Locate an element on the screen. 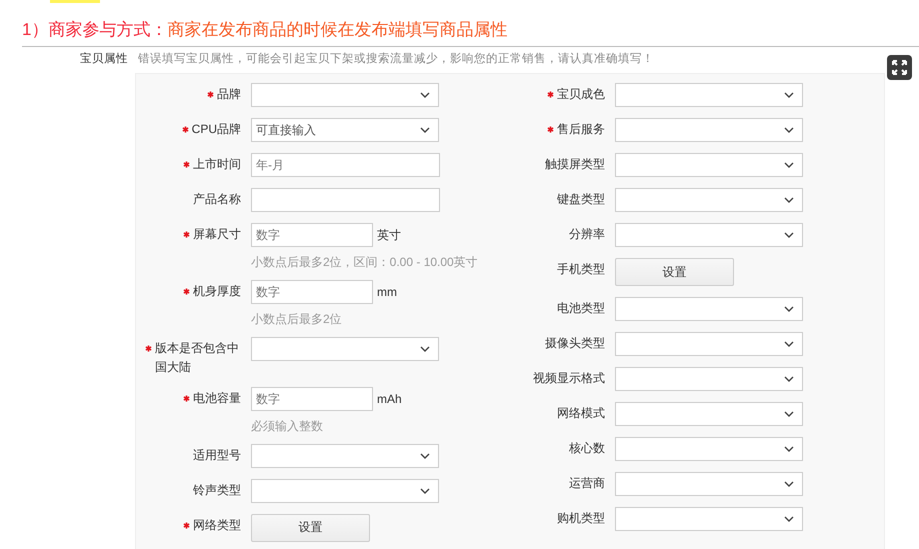  field-label: 视频显示格式 is located at coordinates (568, 378).